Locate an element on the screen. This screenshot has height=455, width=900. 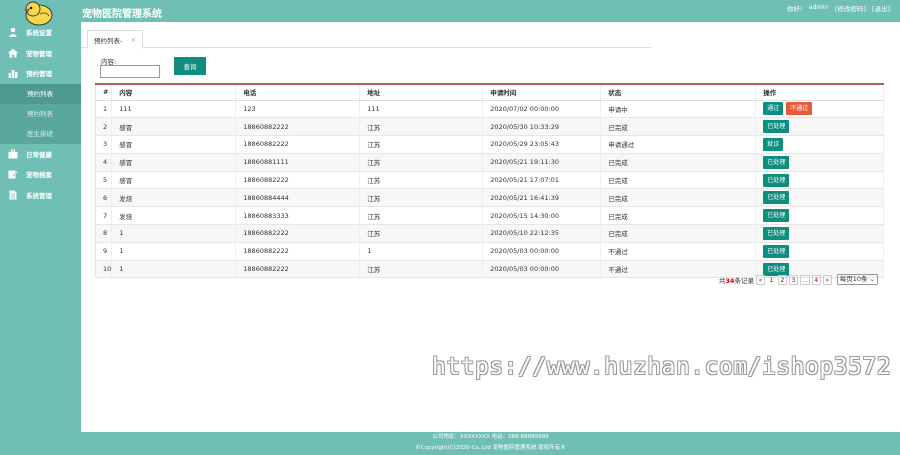
column-header: 状态 is located at coordinates (678, 93).